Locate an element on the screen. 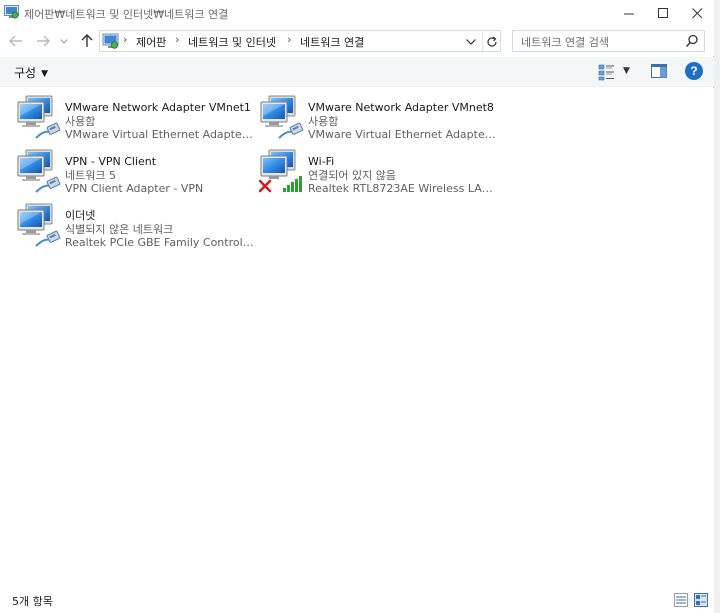  help-button: ? is located at coordinates (694, 71).